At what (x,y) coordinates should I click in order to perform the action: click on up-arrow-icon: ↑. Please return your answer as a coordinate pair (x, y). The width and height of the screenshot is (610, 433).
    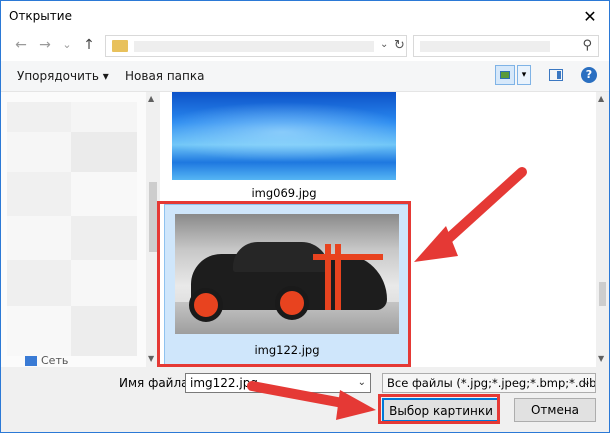
    Looking at the image, I should click on (89, 45).